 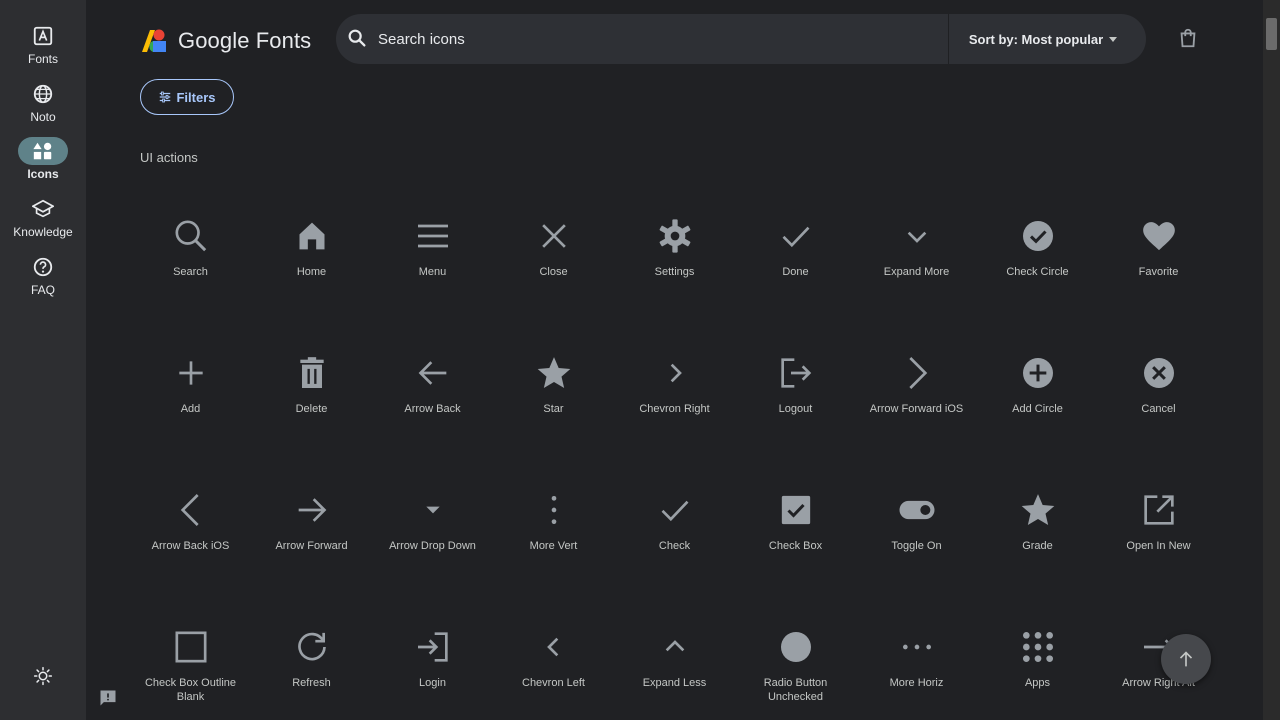 What do you see at coordinates (1037, 537) in the screenshot?
I see `icon-card-grade: Grade` at bounding box center [1037, 537].